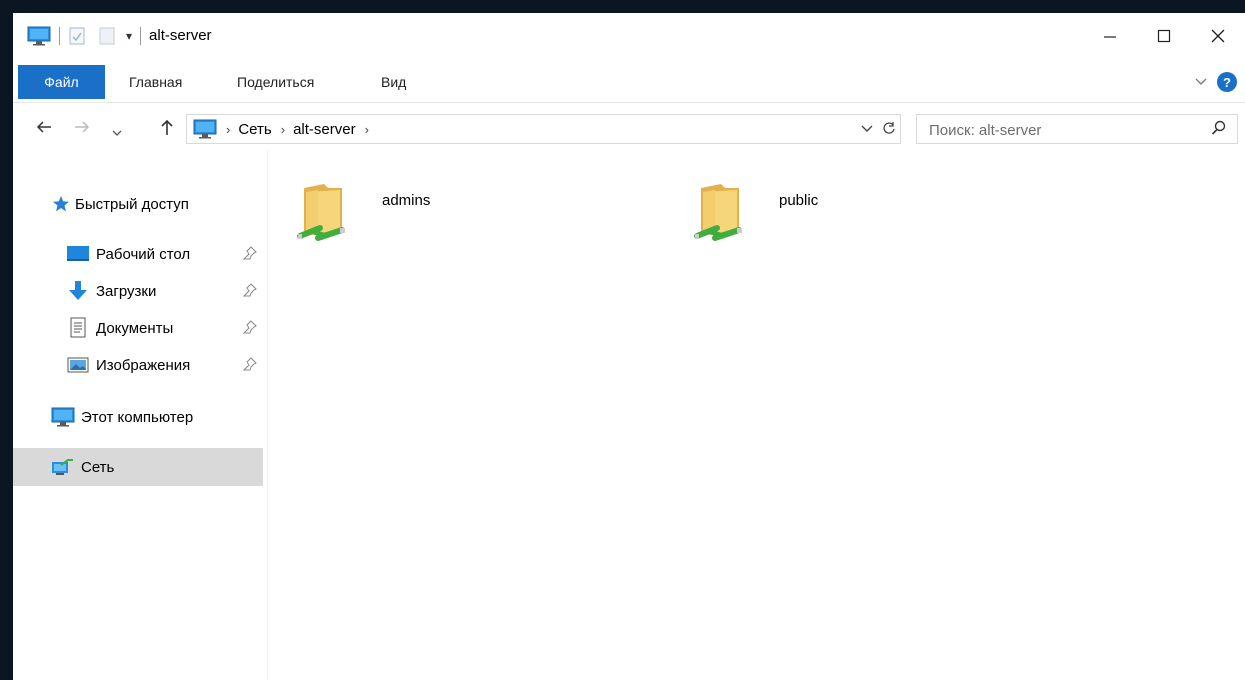  What do you see at coordinates (143, 365) in the screenshot?
I see `sidebar-item-label: Изображения` at bounding box center [143, 365].